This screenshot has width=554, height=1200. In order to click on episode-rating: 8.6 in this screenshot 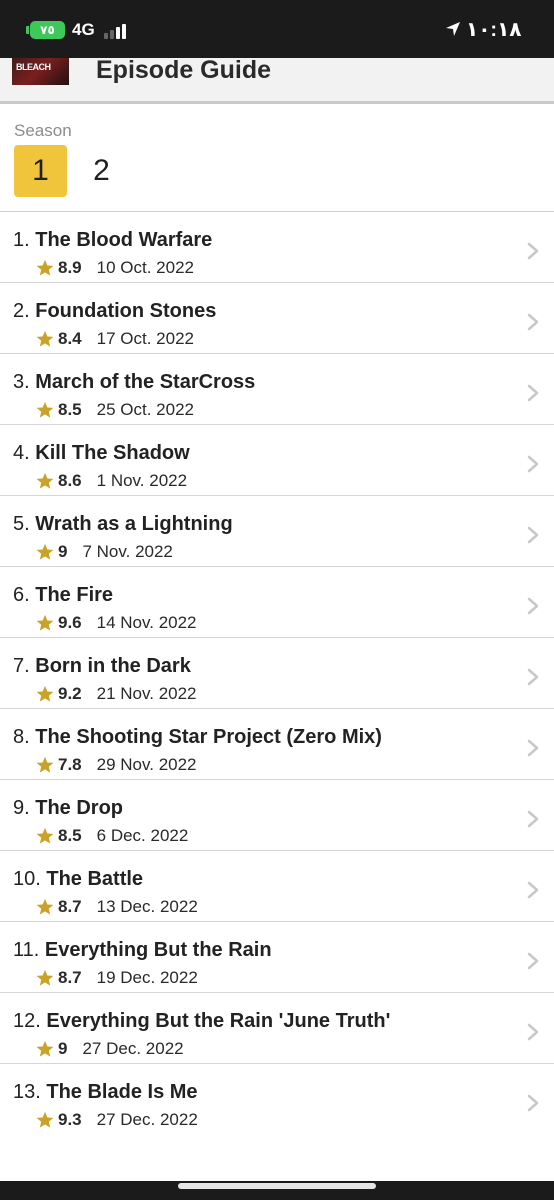, I will do `click(70, 480)`.